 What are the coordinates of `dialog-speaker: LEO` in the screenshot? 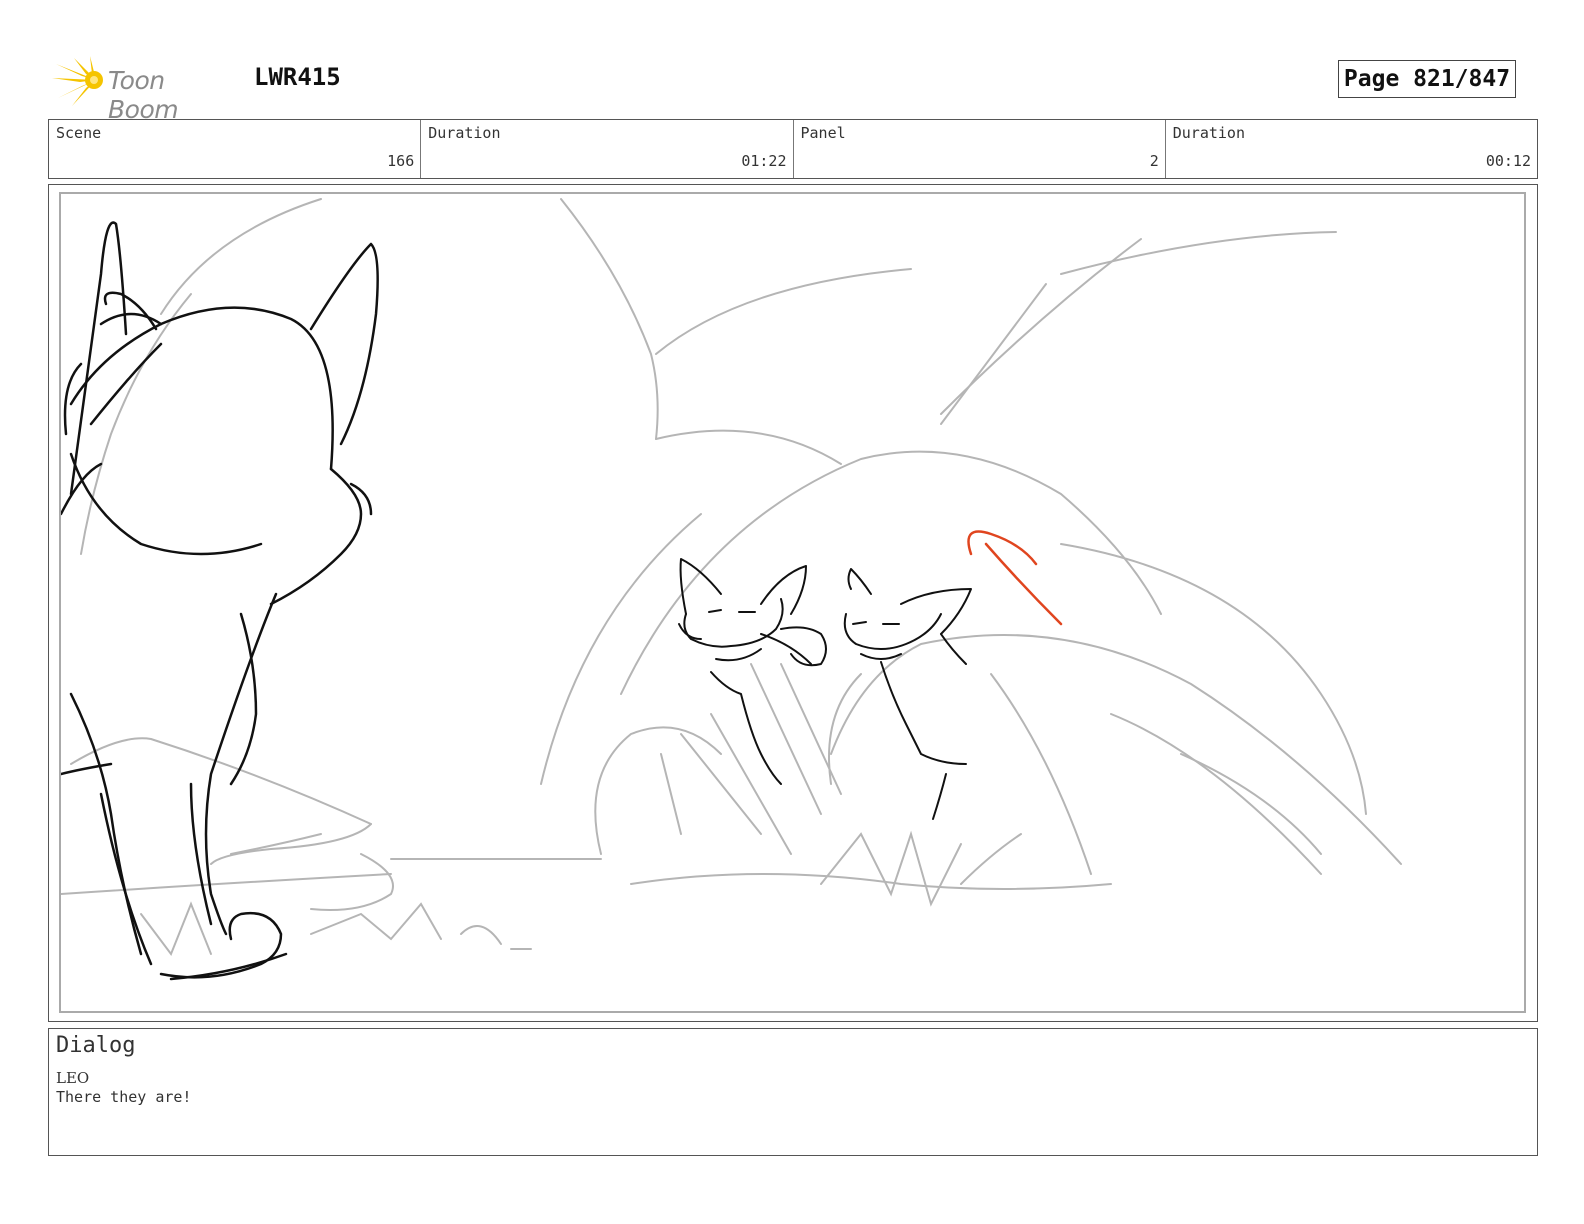 It's located at (73, 1078).